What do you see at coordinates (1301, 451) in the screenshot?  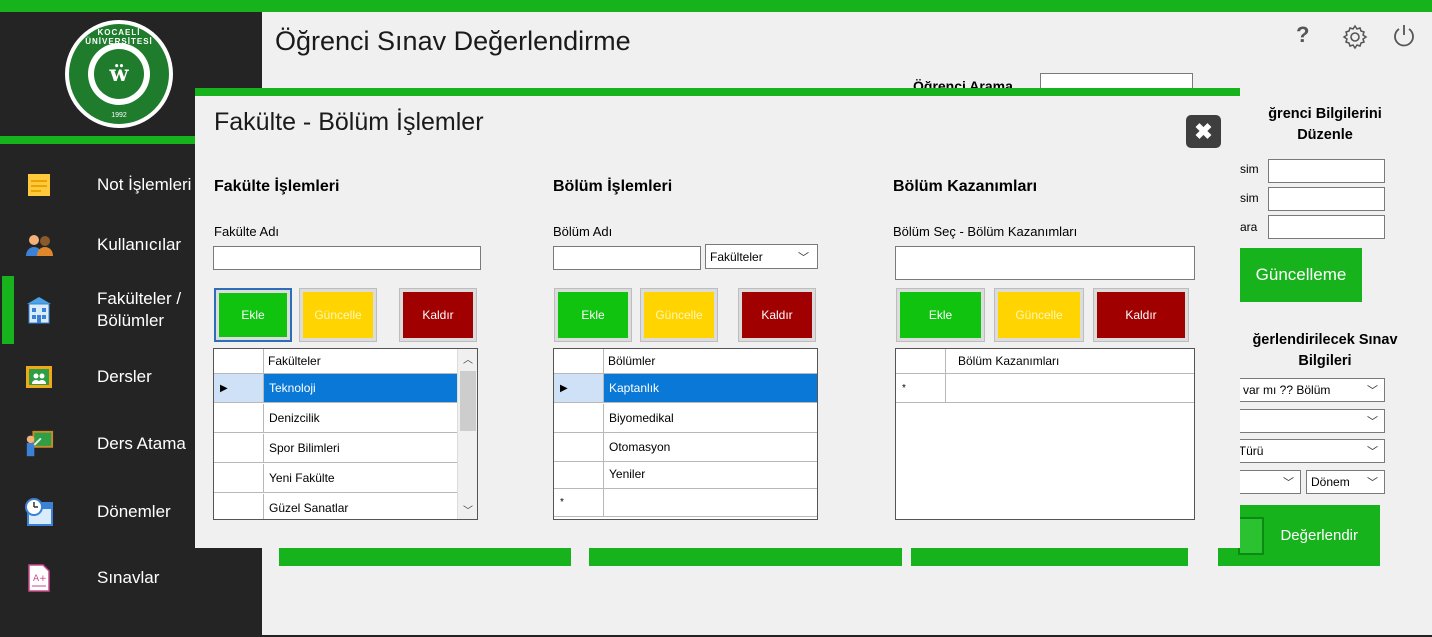 I see `exam-type-select: av Türü ﹀` at bounding box center [1301, 451].